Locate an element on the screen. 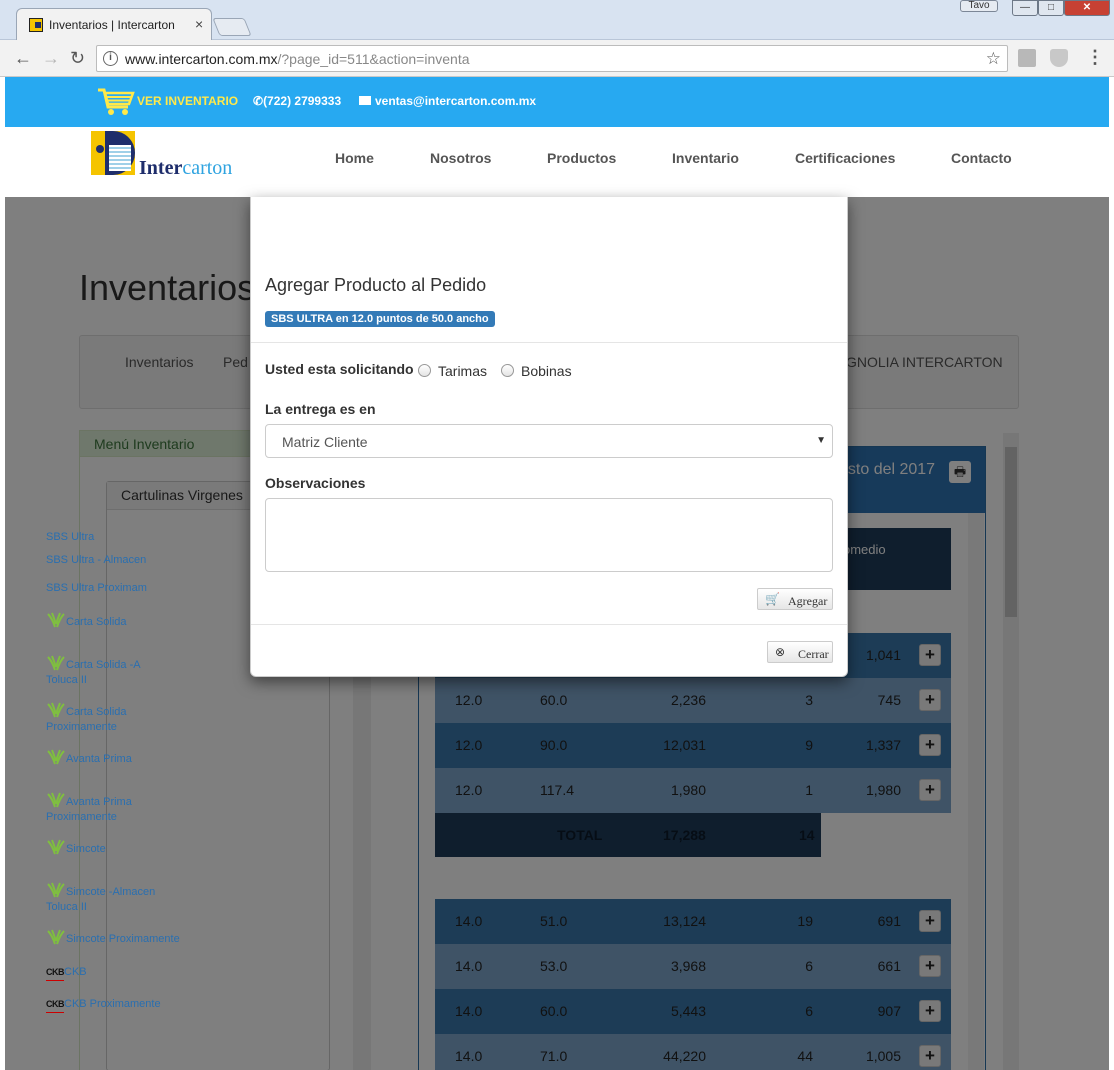  cerrar-button-label: Cerrar is located at coordinates (813, 654).